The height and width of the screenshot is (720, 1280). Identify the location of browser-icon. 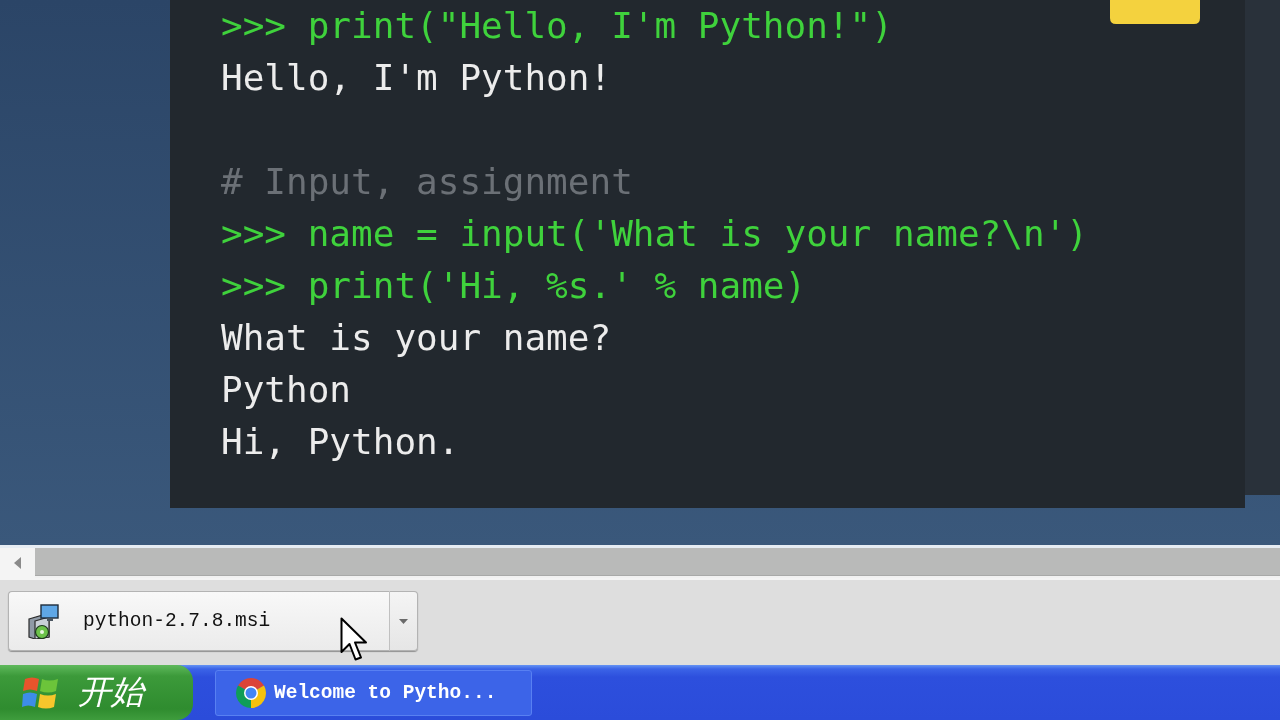
(251, 692).